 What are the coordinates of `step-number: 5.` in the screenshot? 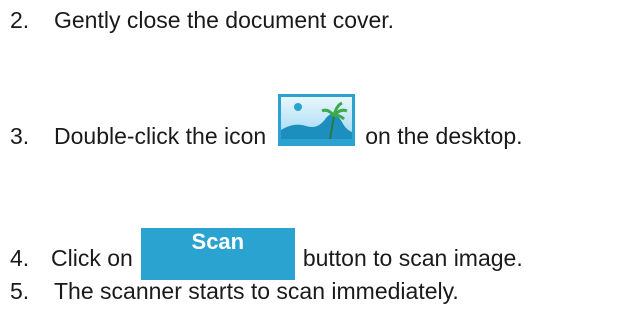 It's located at (20, 291).